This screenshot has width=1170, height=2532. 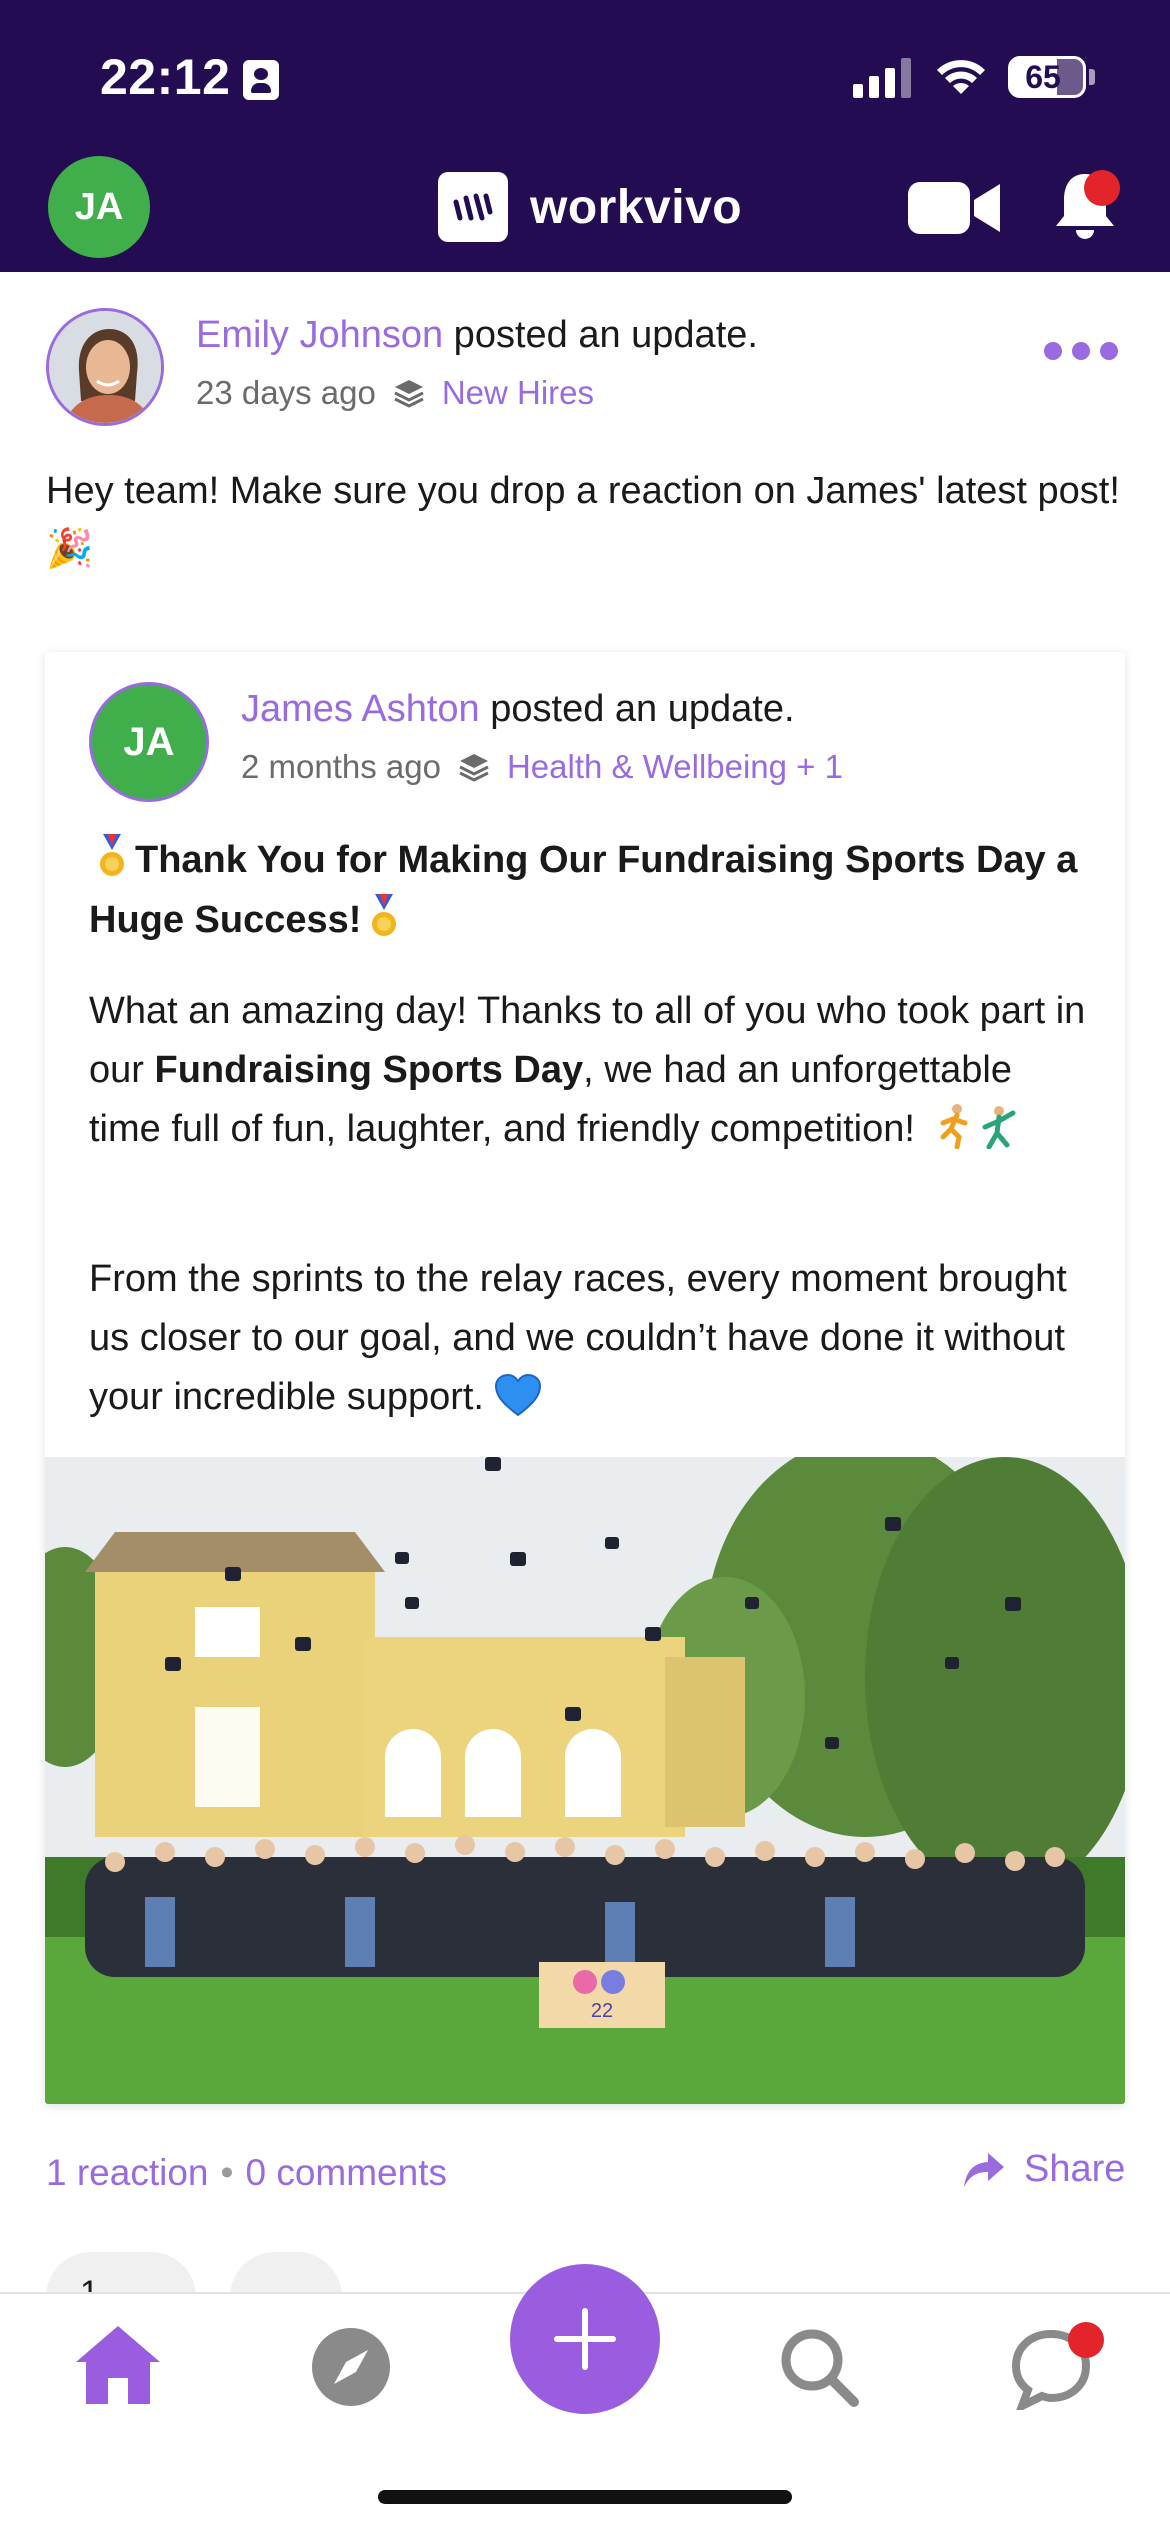 What do you see at coordinates (1075, 2169) in the screenshot?
I see `share-label: Share` at bounding box center [1075, 2169].